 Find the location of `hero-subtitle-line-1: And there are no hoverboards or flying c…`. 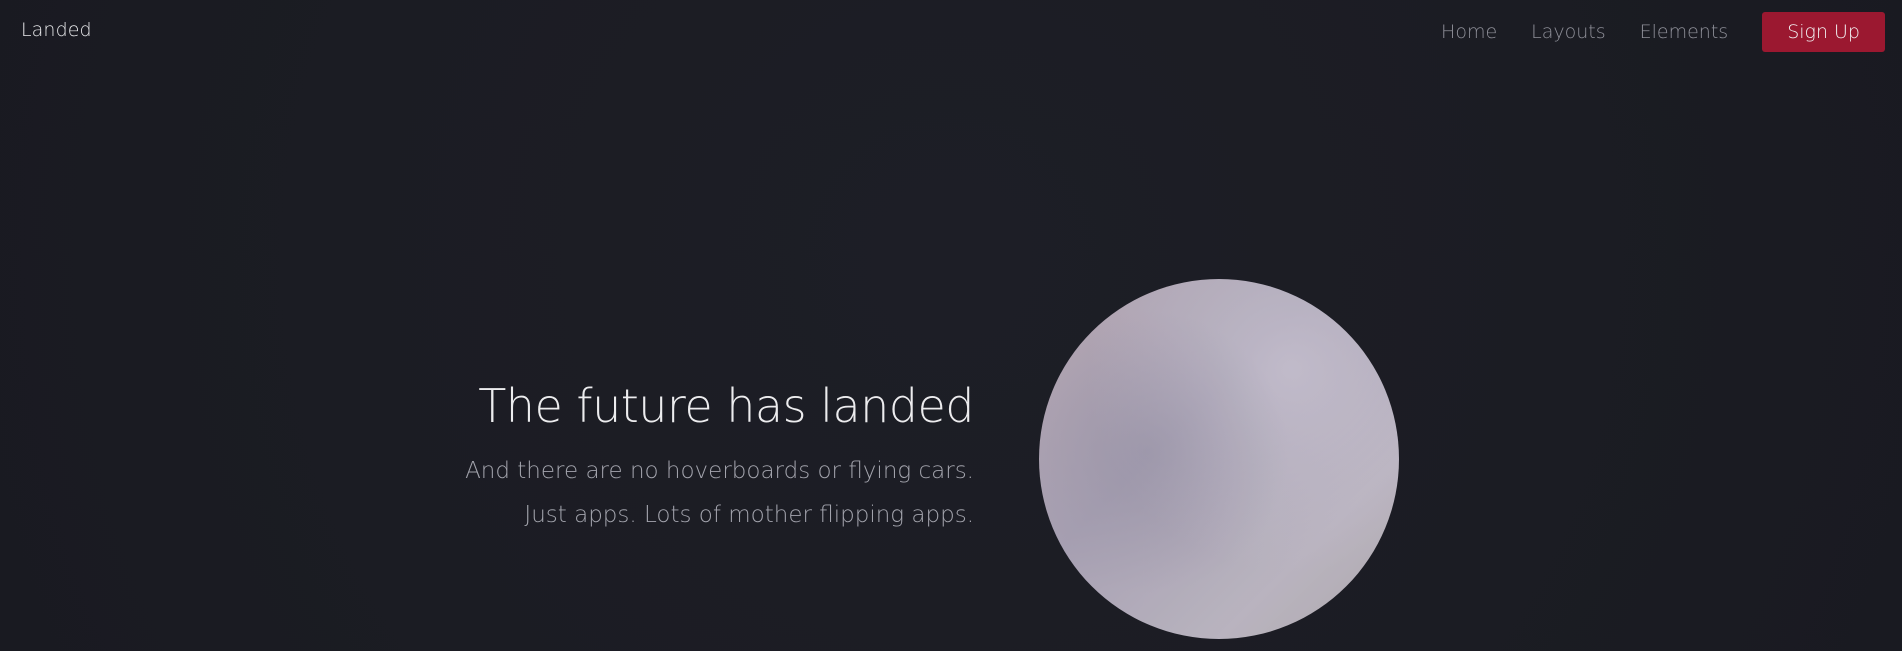

hero-subtitle-line-1: And there are no hoverboards or flying c… is located at coordinates (719, 471).